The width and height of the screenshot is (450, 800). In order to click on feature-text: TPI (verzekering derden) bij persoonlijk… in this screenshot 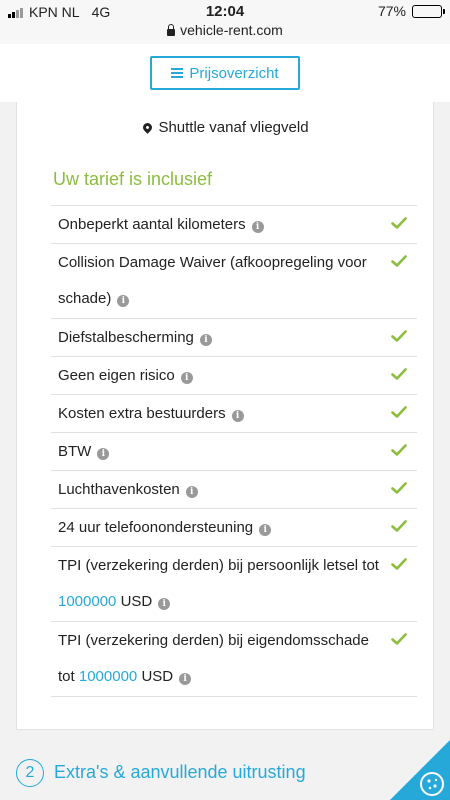, I will do `click(218, 565)`.